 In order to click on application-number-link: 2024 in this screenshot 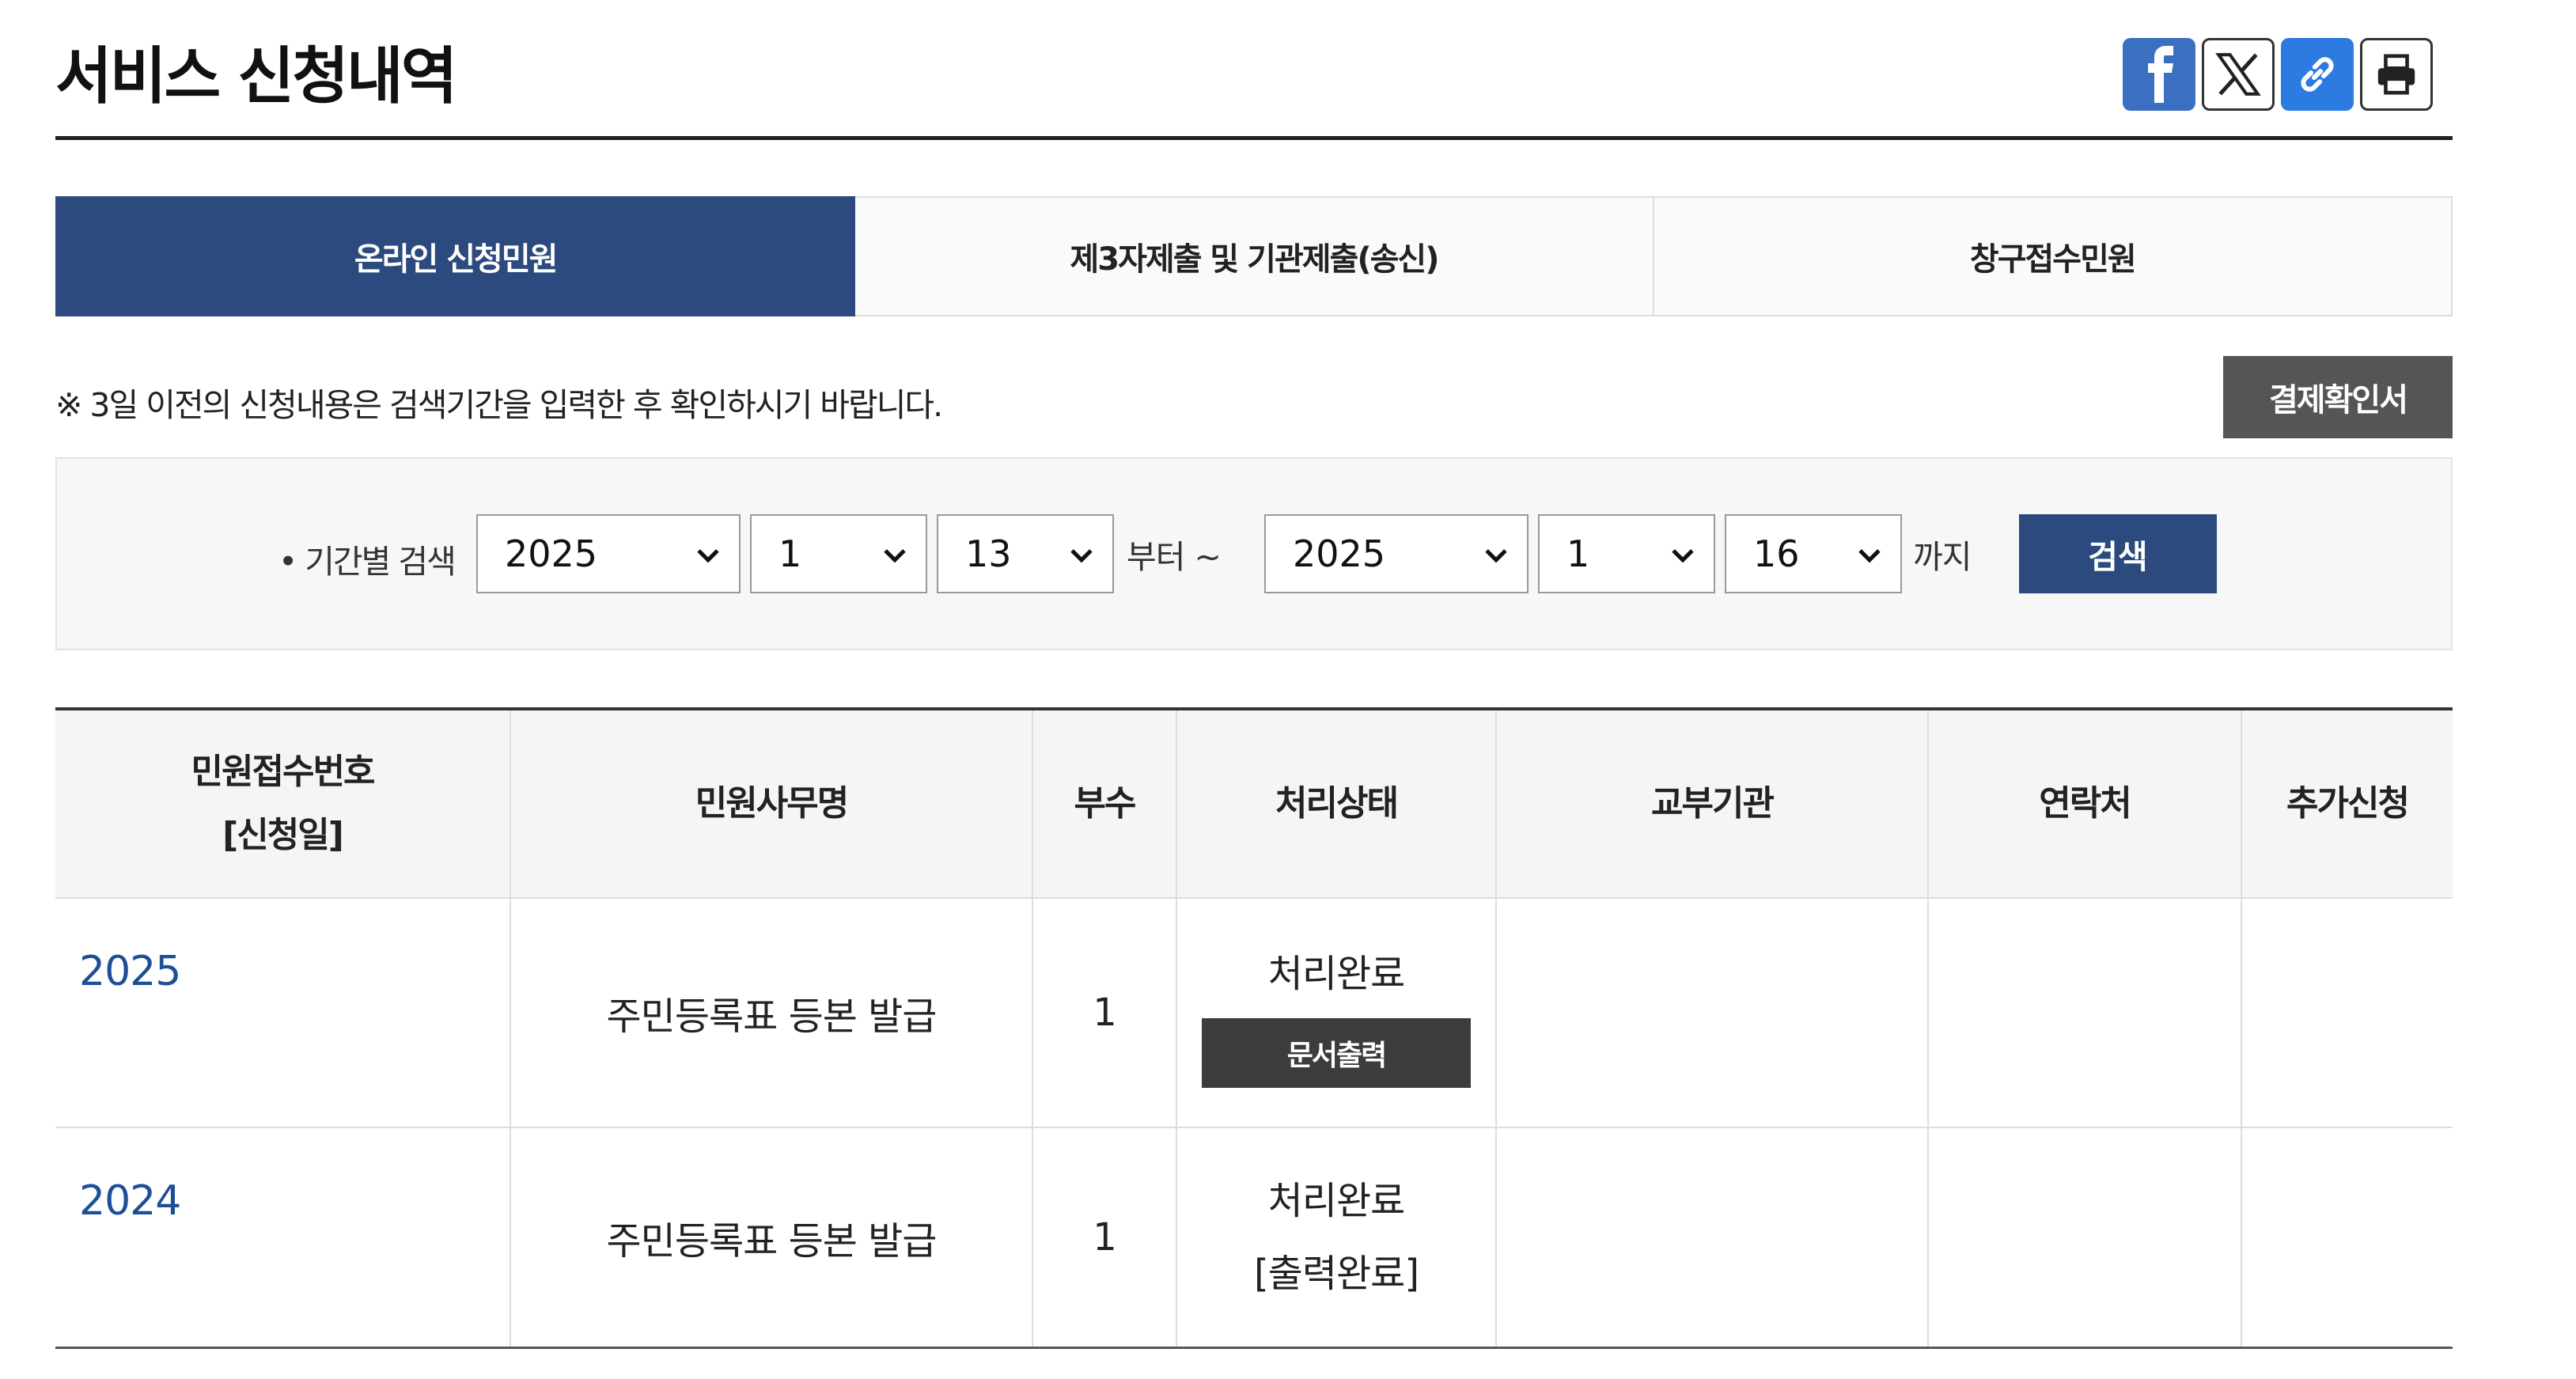, I will do `click(130, 1201)`.